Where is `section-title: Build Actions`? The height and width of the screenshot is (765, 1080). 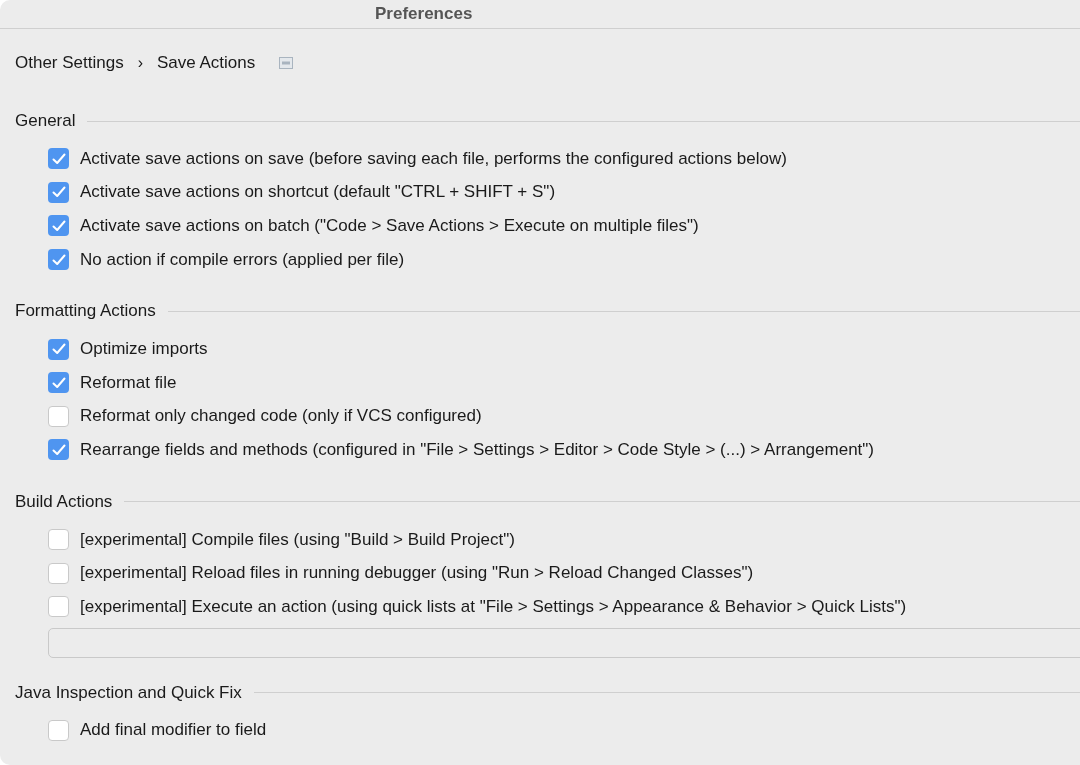
section-title: Build Actions is located at coordinates (64, 501).